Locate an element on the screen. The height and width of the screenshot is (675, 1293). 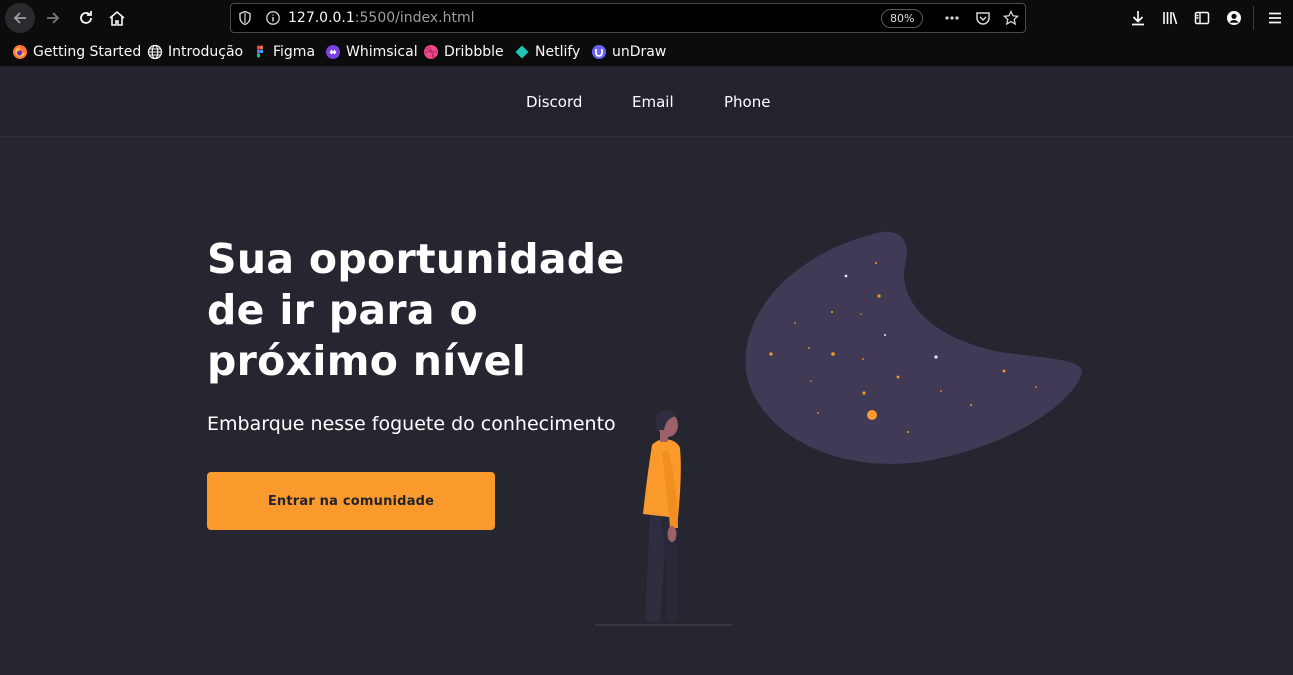
bookmark-undraw: unDraw is located at coordinates (628, 52).